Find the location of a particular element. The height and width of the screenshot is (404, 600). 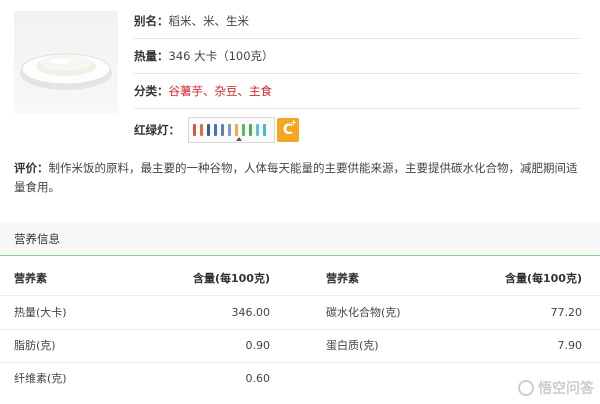

nutrient-name: 蛋白质(克) is located at coordinates (352, 345).